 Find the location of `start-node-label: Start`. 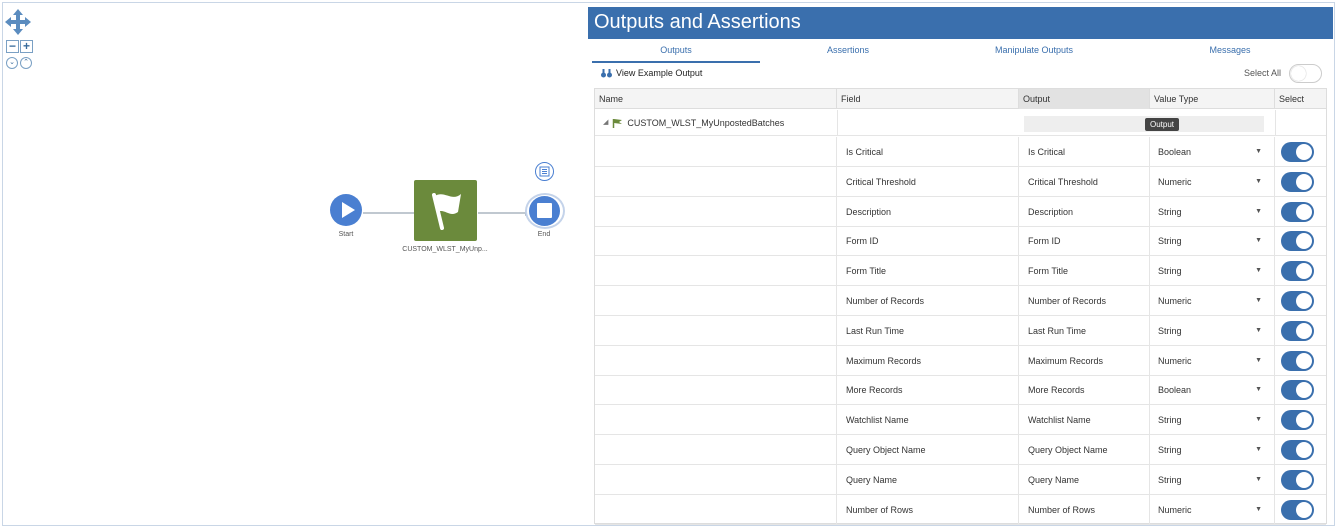

start-node-label: Start is located at coordinates (346, 234).